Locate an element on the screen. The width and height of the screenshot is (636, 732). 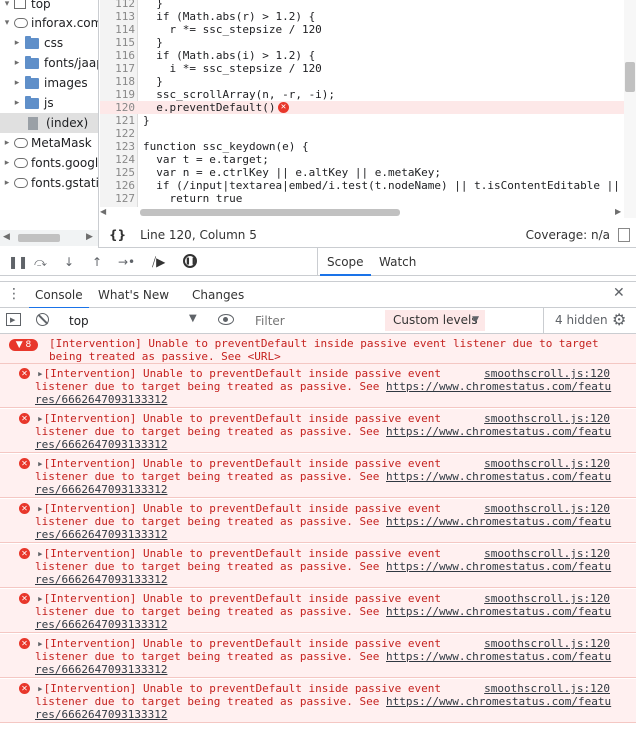
tab-watch: Watch is located at coordinates (397, 262).